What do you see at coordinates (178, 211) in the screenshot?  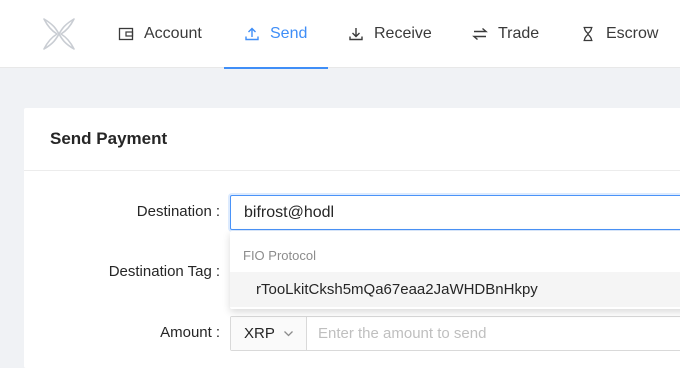 I see `destination-label: Destination:` at bounding box center [178, 211].